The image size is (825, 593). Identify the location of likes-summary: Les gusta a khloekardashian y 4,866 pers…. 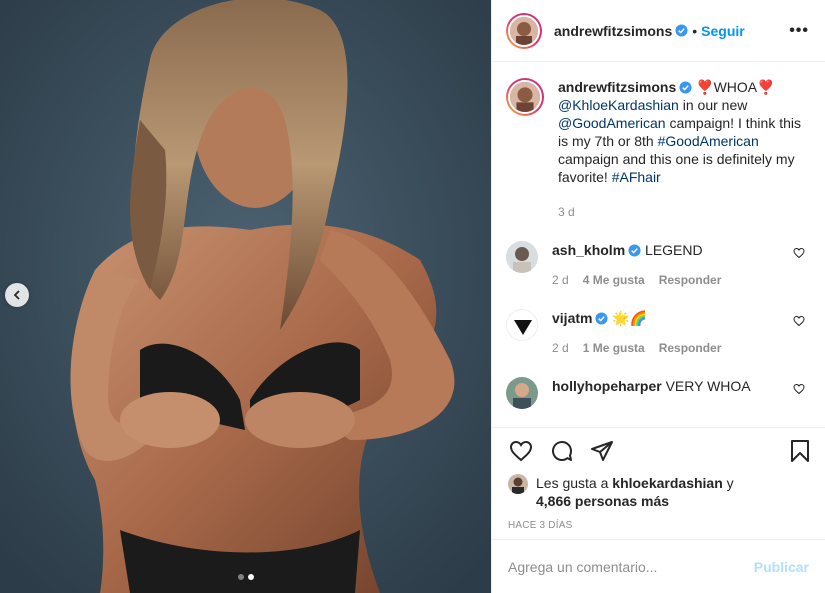
(659, 492).